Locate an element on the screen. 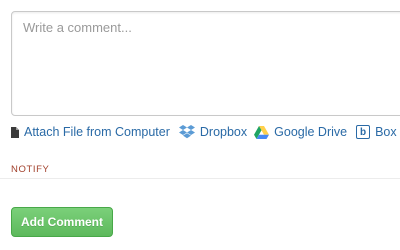  dropbox-icon is located at coordinates (186, 132).